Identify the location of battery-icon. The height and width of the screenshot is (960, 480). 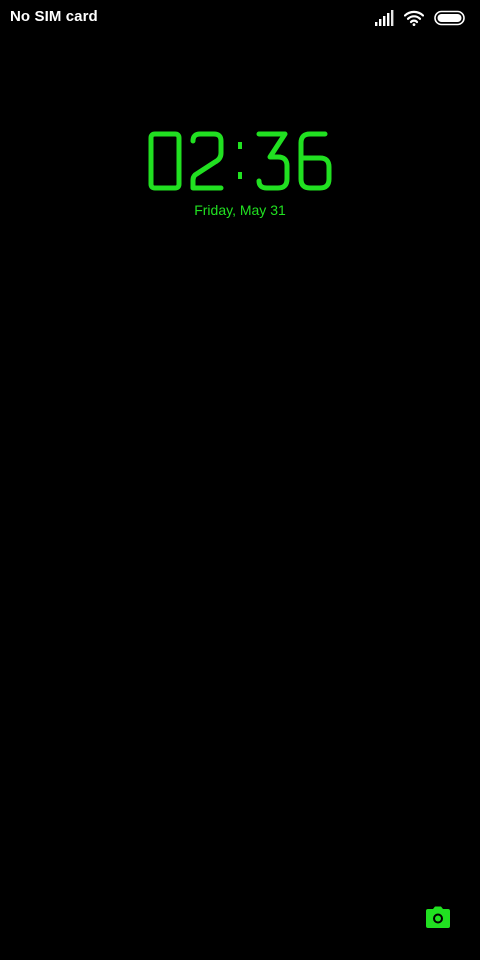
(450, 18).